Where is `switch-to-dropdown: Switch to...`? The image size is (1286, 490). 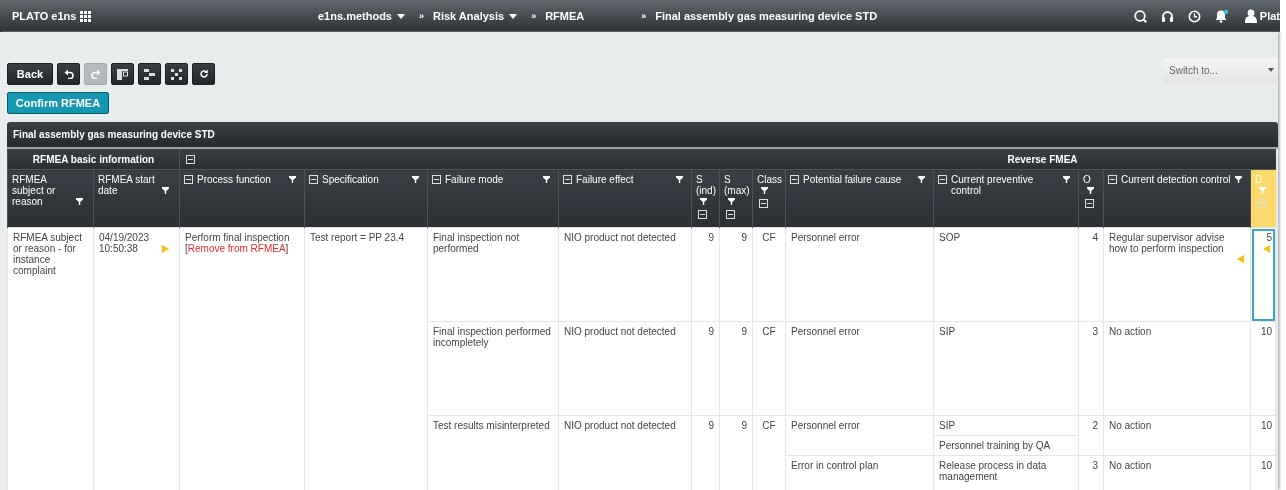
switch-to-dropdown: Switch to... is located at coordinates (1220, 70).